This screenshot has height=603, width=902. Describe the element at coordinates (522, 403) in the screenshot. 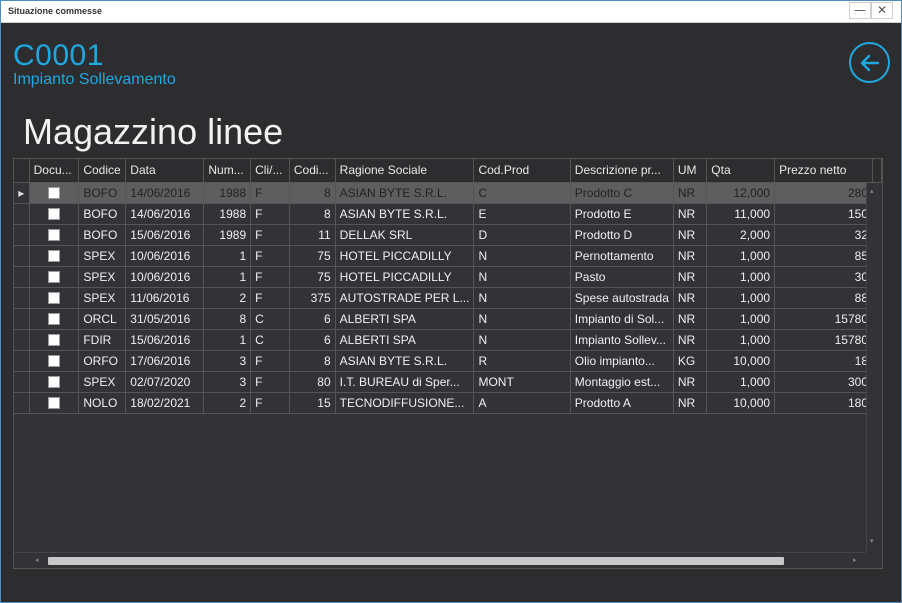

I see `cell-codprod: A` at that location.